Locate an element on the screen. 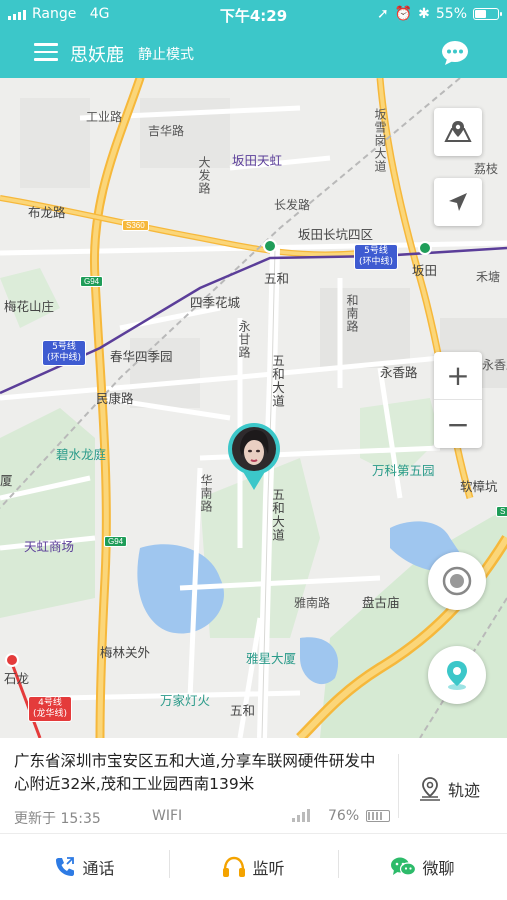 Image resolution: width=507 pixels, height=900 pixels. map-label-wuhe-avenue: 五和大道 is located at coordinates (277, 381).